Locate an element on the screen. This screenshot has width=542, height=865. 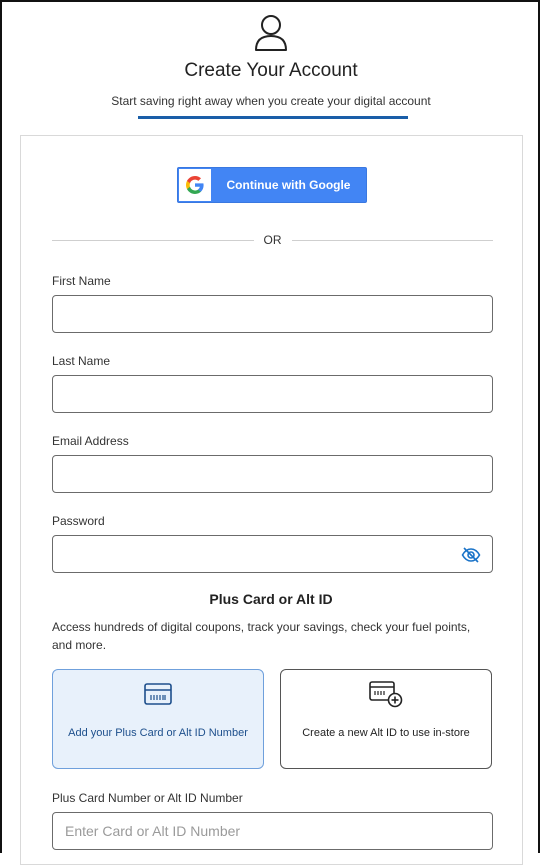
last-name-input is located at coordinates (272, 394).